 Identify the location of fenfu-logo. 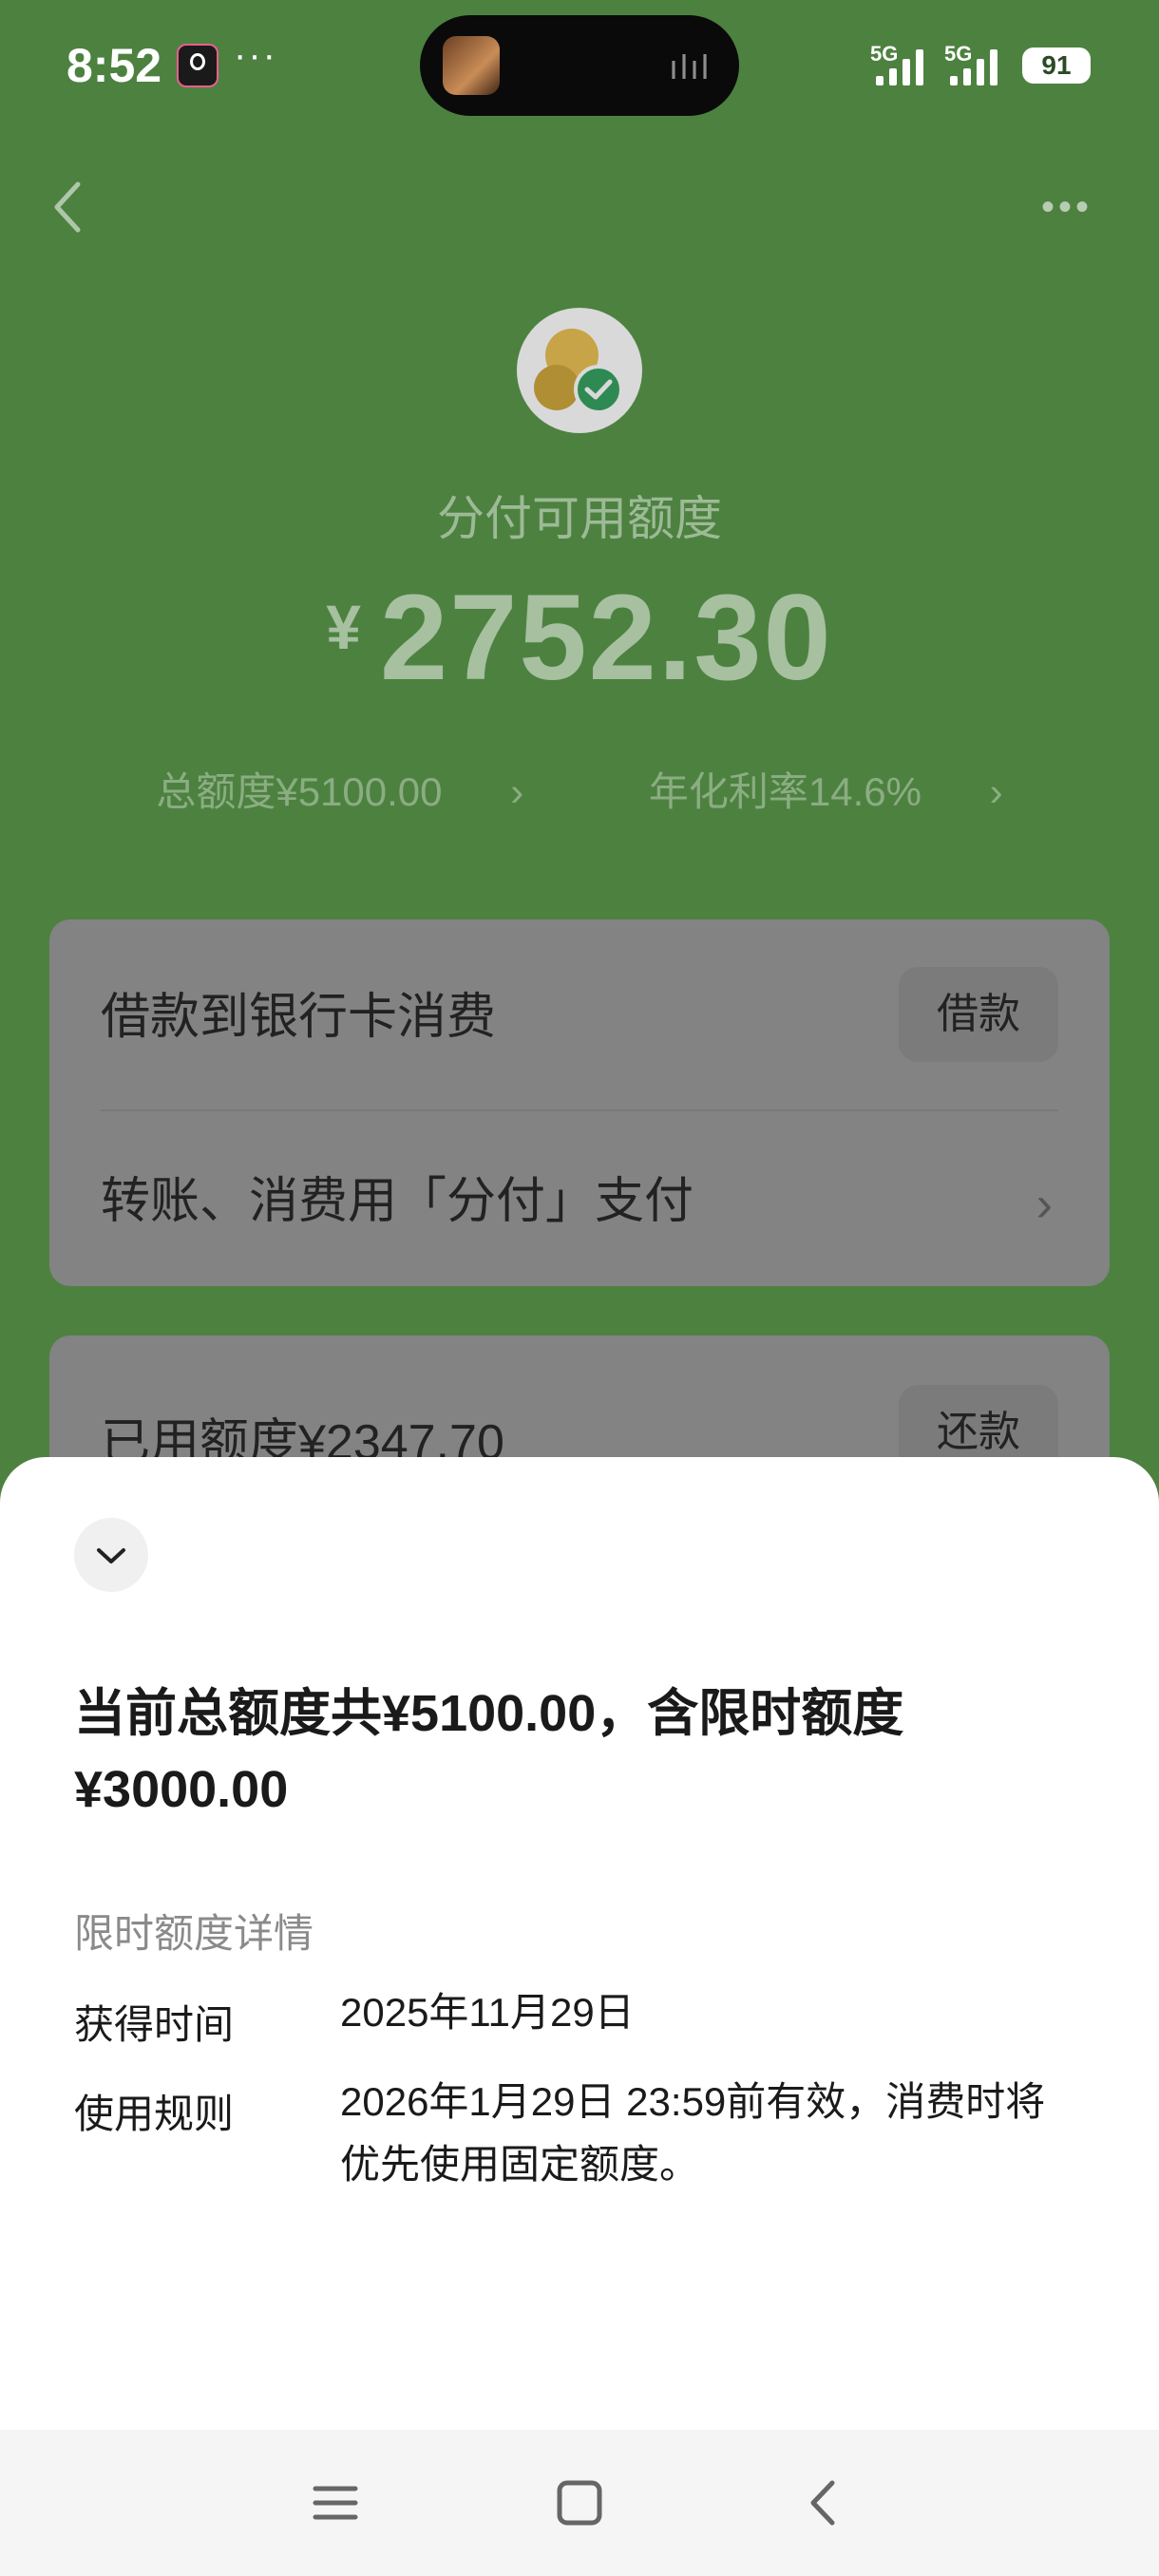
(579, 370).